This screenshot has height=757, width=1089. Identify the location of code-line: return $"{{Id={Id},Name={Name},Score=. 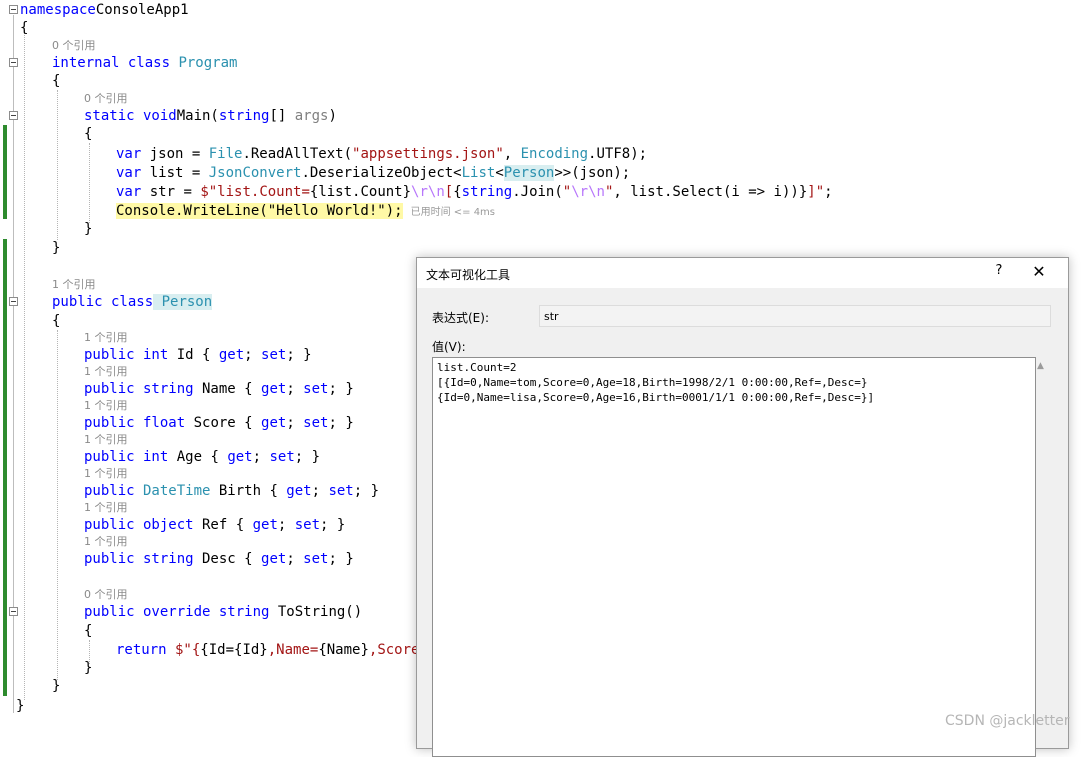
(272, 650).